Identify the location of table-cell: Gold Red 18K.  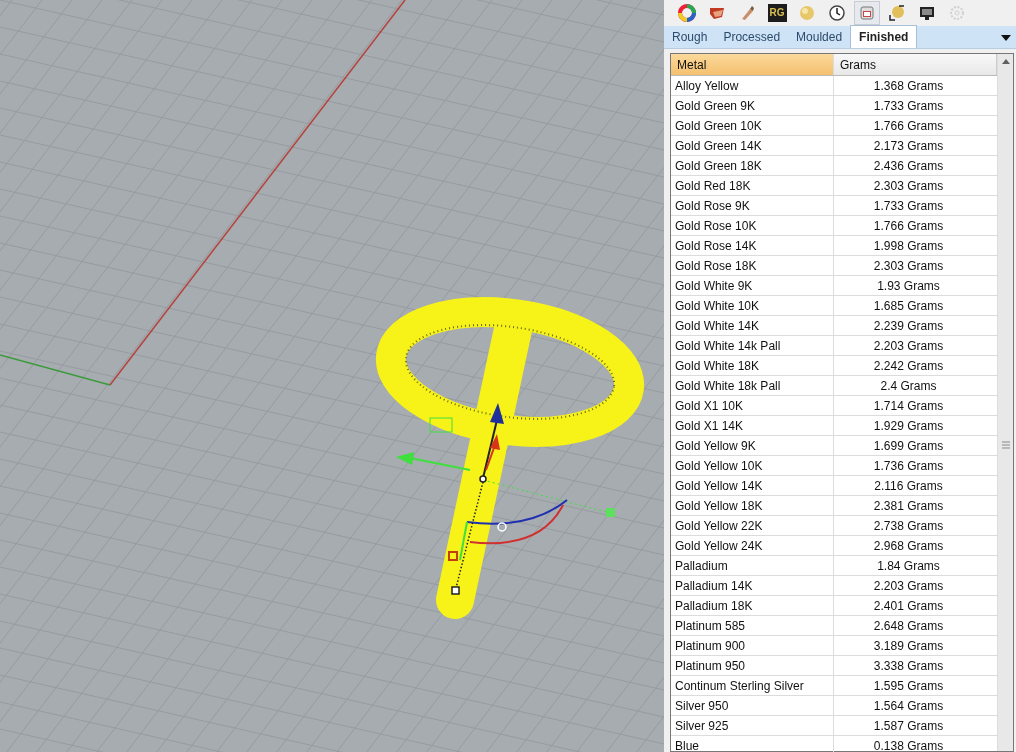
(752, 185).